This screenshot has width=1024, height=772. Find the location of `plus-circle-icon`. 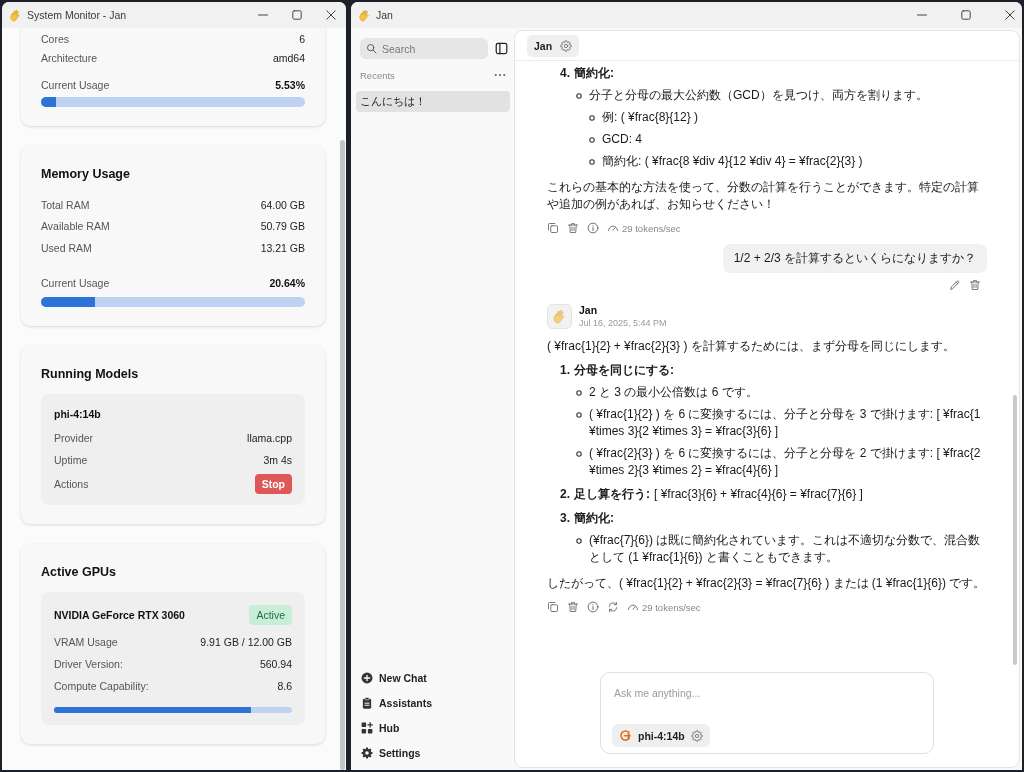

plus-circle-icon is located at coordinates (367, 677).